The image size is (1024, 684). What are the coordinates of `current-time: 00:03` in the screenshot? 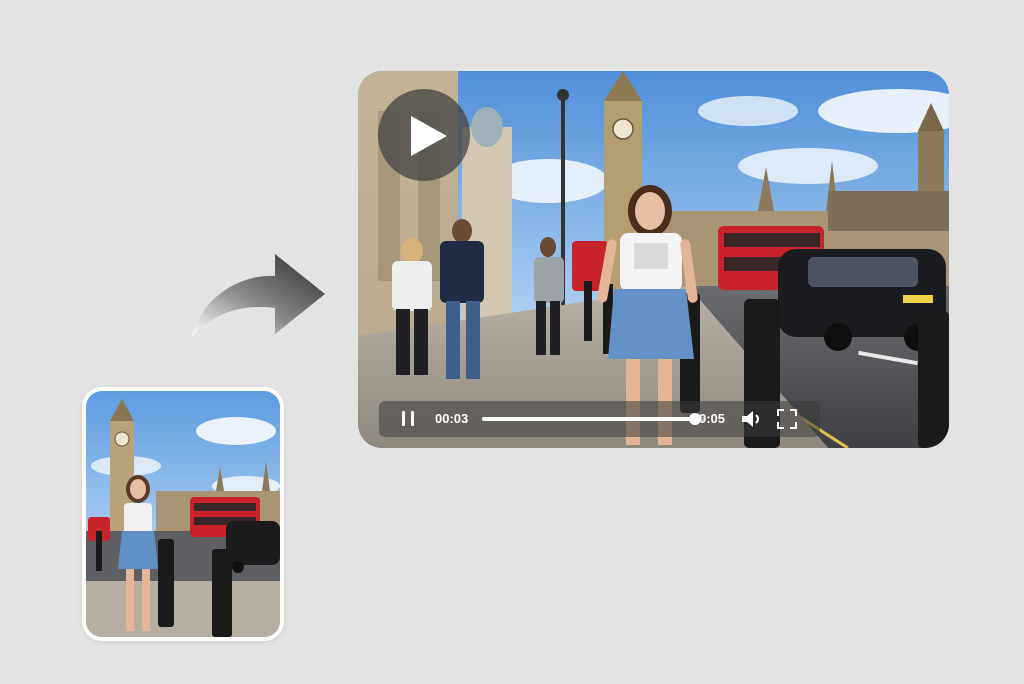 It's located at (452, 418).